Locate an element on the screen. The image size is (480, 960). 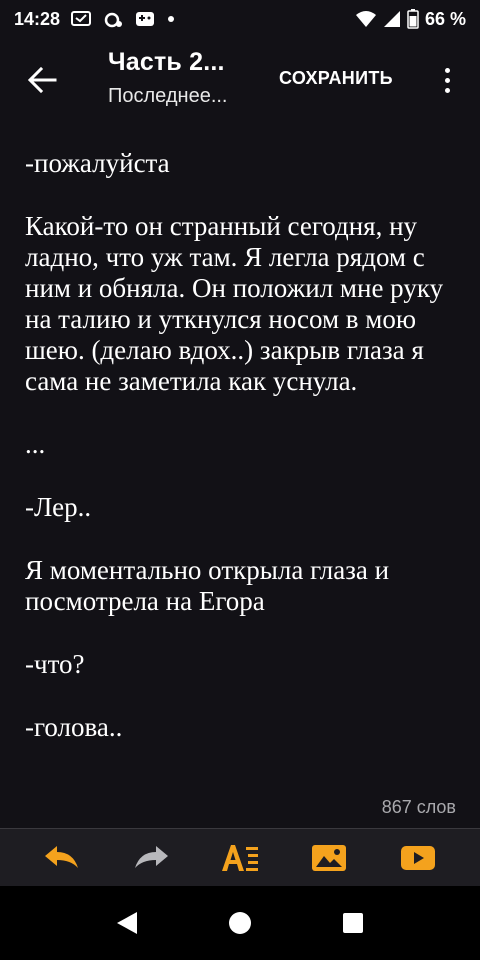
undo-icon is located at coordinates (62, 856).